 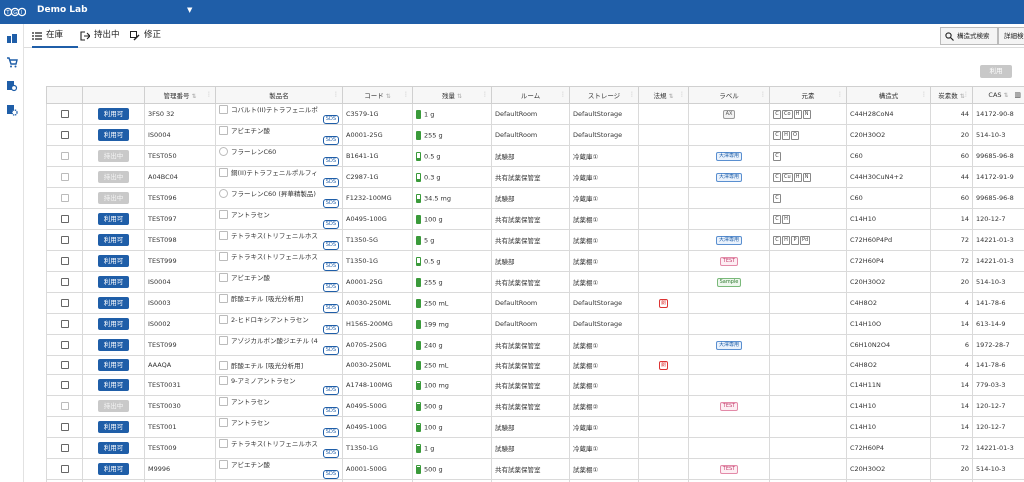 What do you see at coordinates (996, 71) in the screenshot?
I see `use-button: 利用` at bounding box center [996, 71].